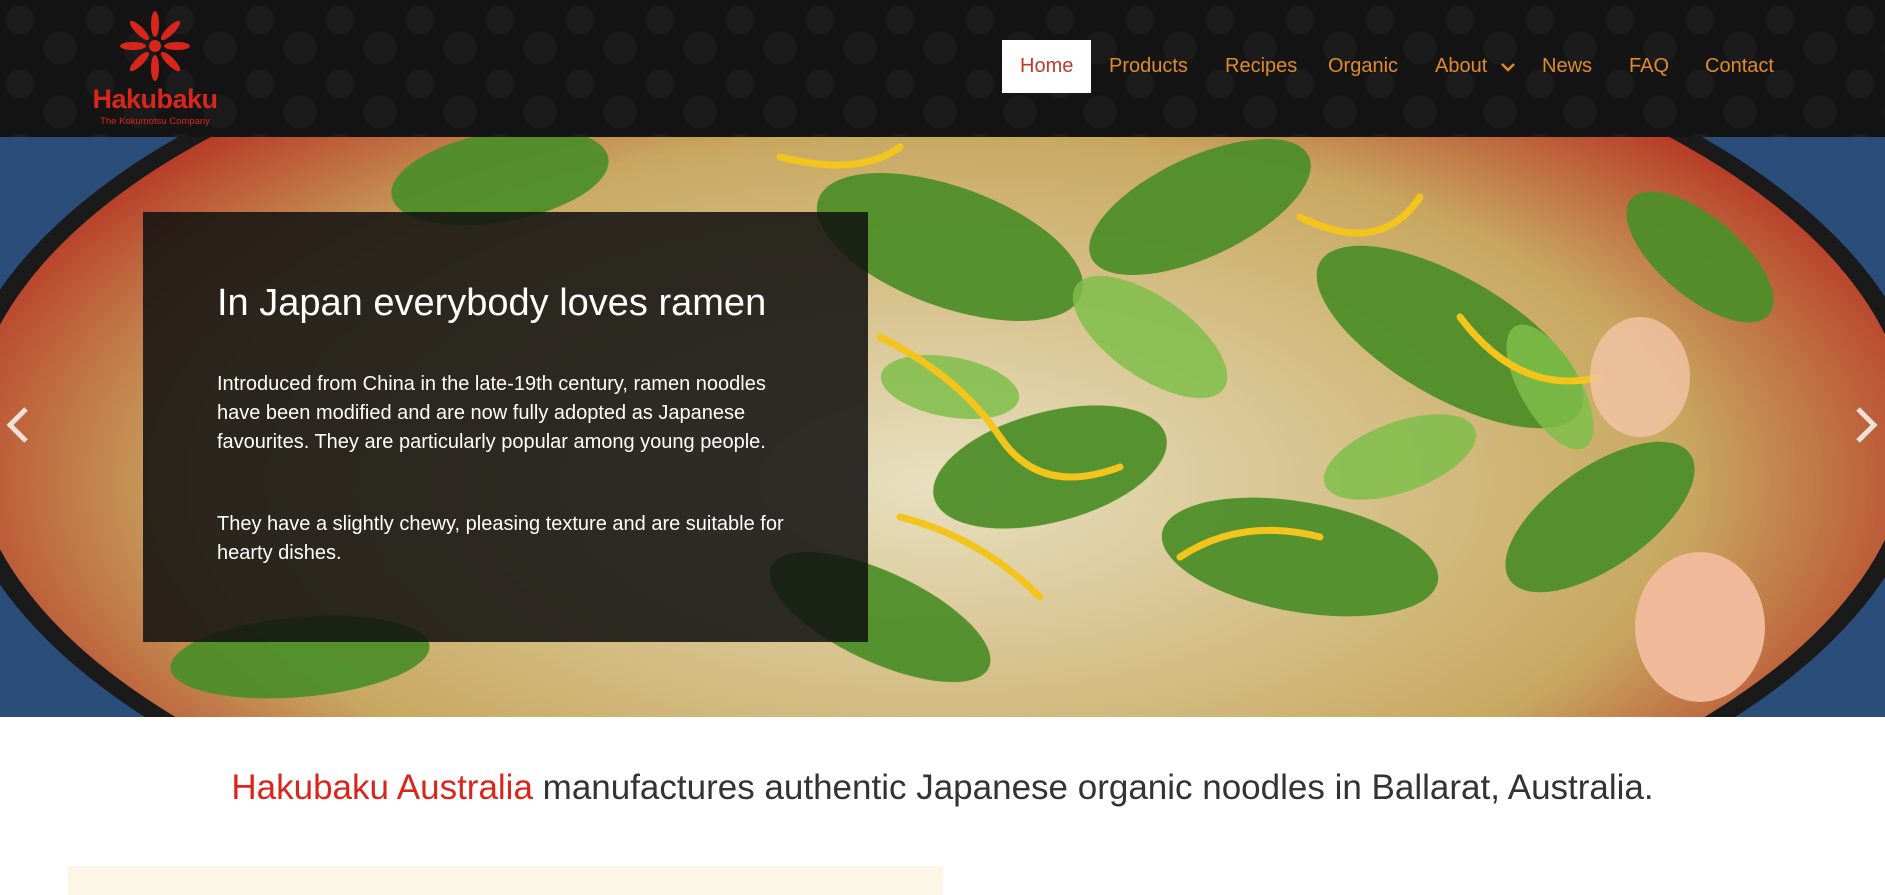  What do you see at coordinates (1461, 66) in the screenshot?
I see `nav-about-label: About` at bounding box center [1461, 66].